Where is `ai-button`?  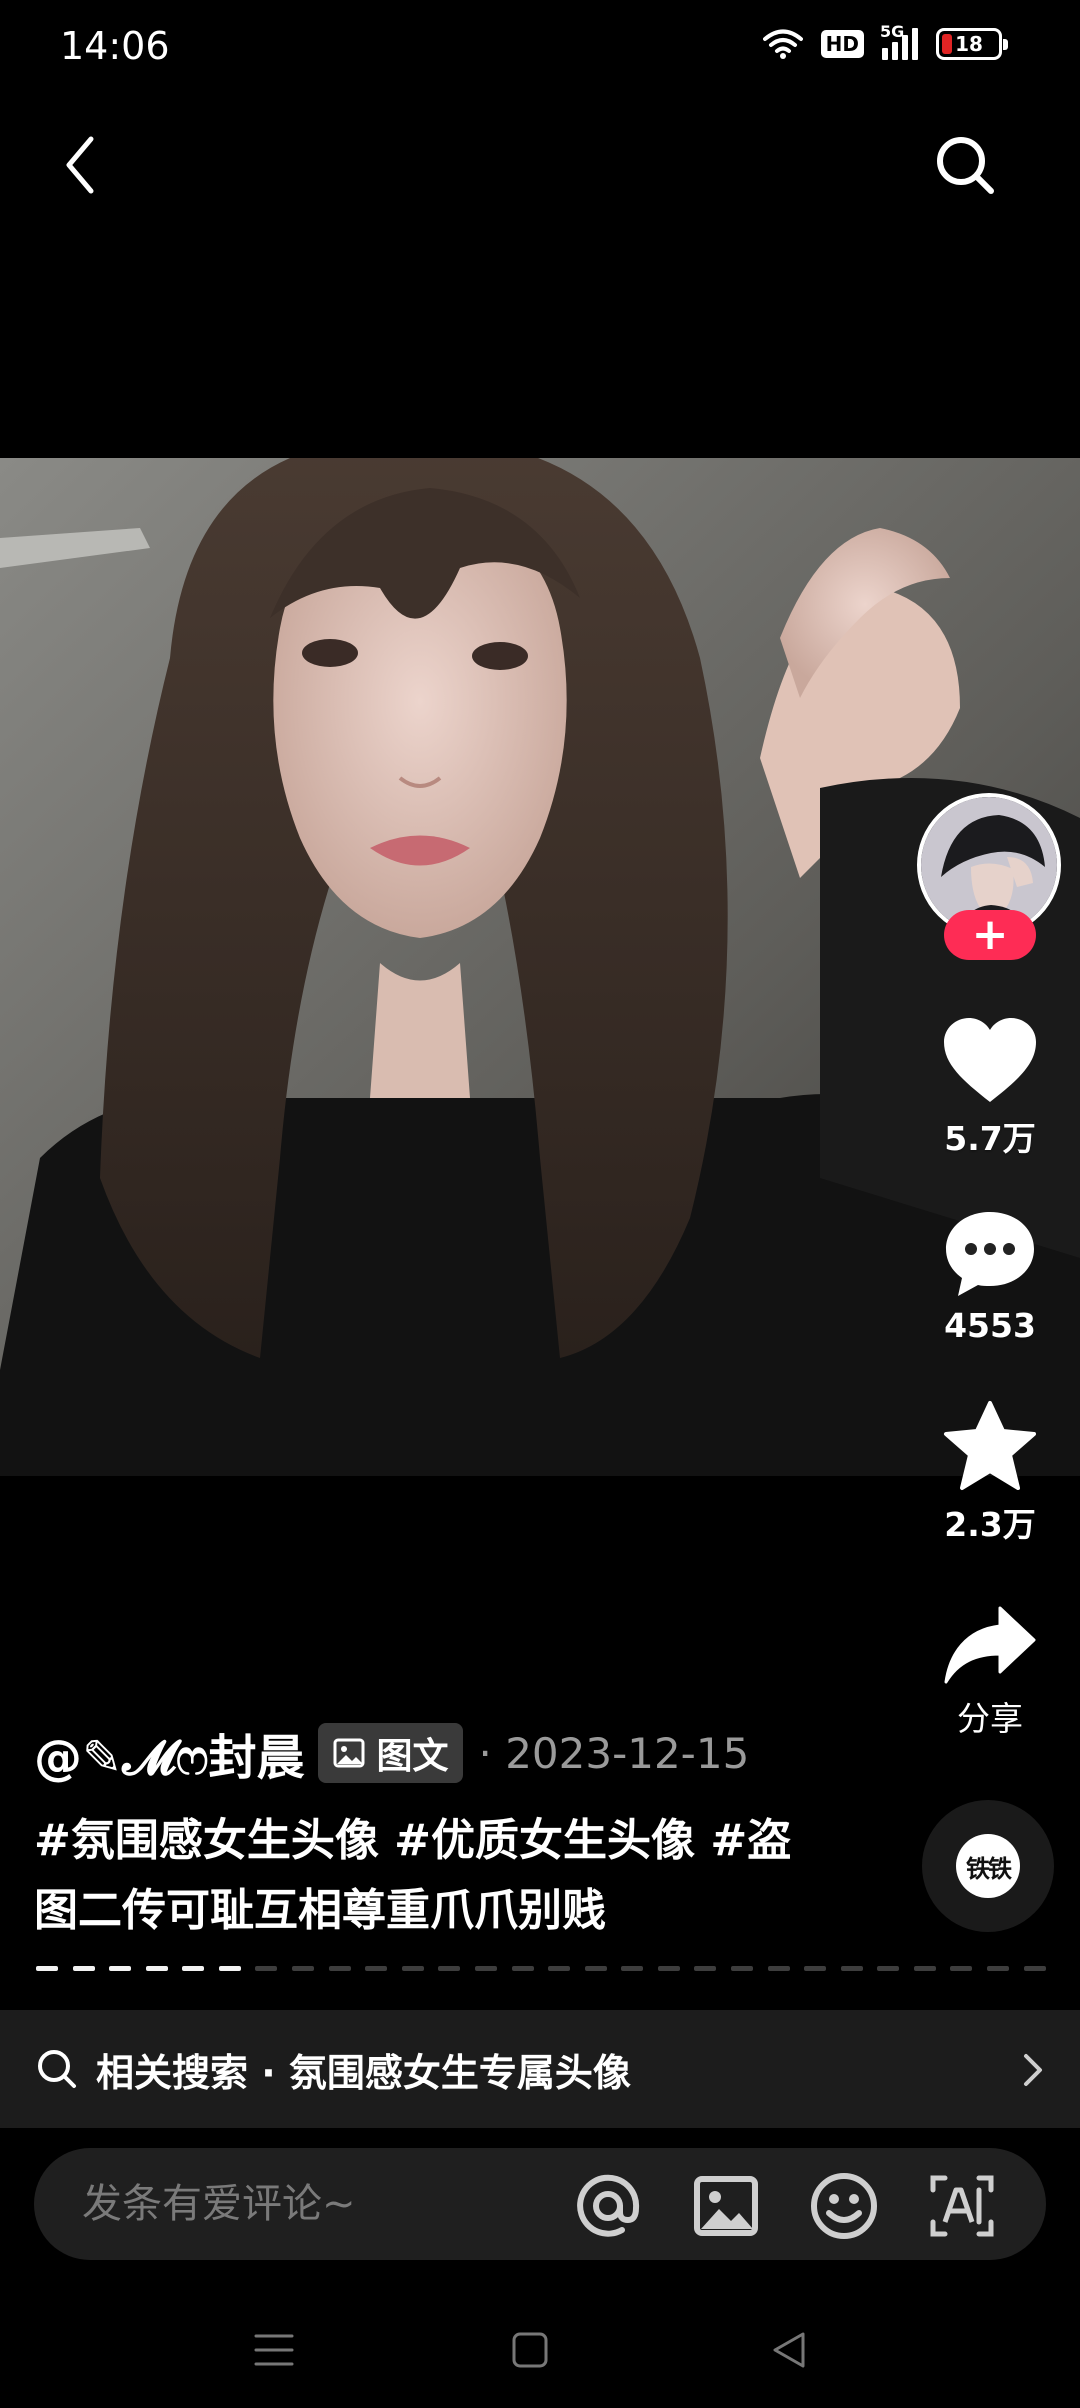 ai-button is located at coordinates (962, 2206).